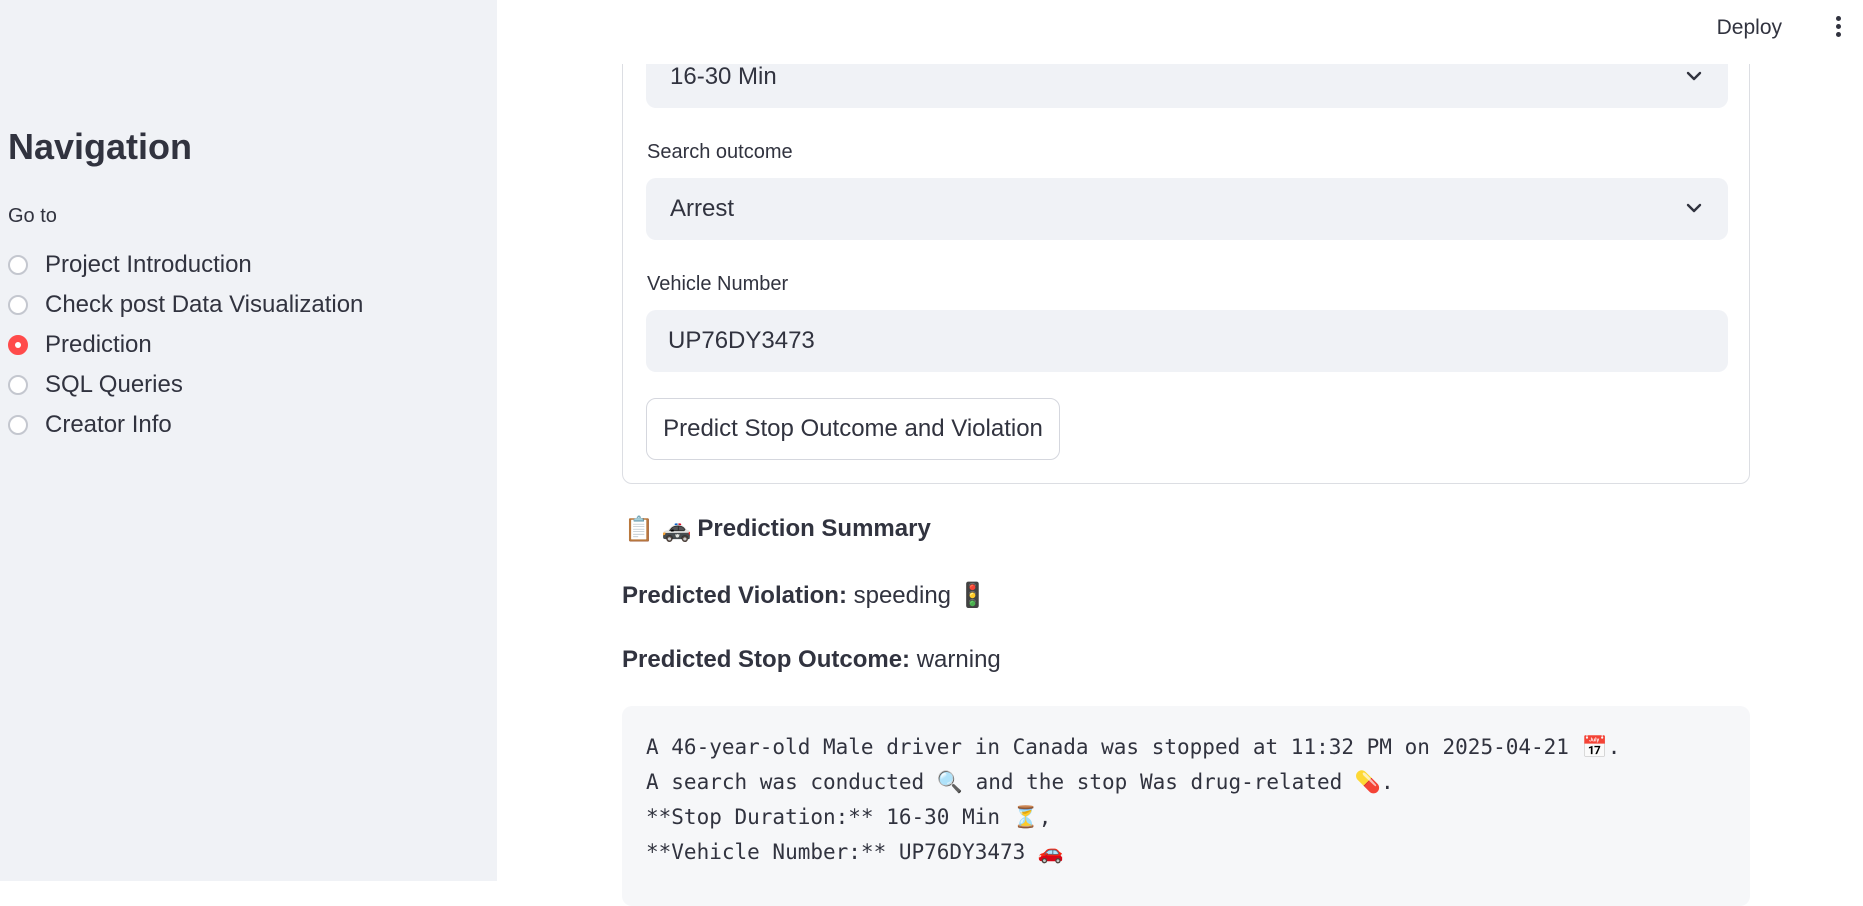 The height and width of the screenshot is (906, 1863). Describe the element at coordinates (853, 429) in the screenshot. I see `predict-button: Predict Stop Outcome and Violation` at that location.